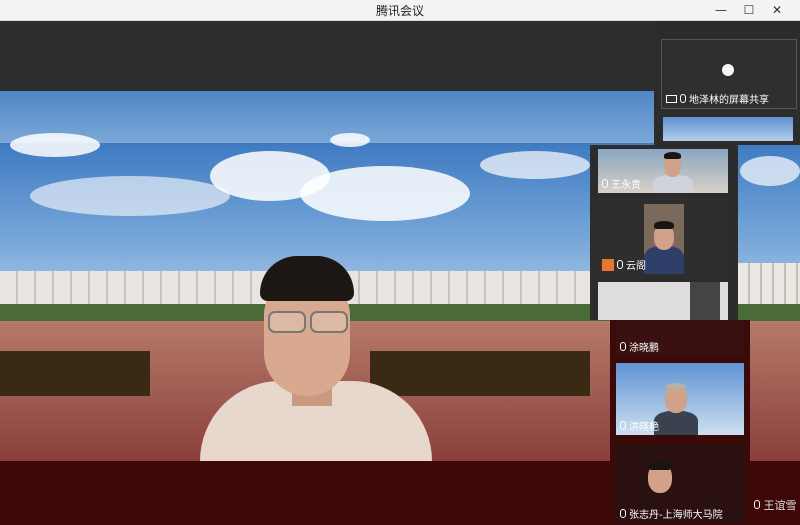 The width and height of the screenshot is (800, 525). What do you see at coordinates (639, 425) in the screenshot?
I see `participant-label: 洪晓艳` at bounding box center [639, 425].